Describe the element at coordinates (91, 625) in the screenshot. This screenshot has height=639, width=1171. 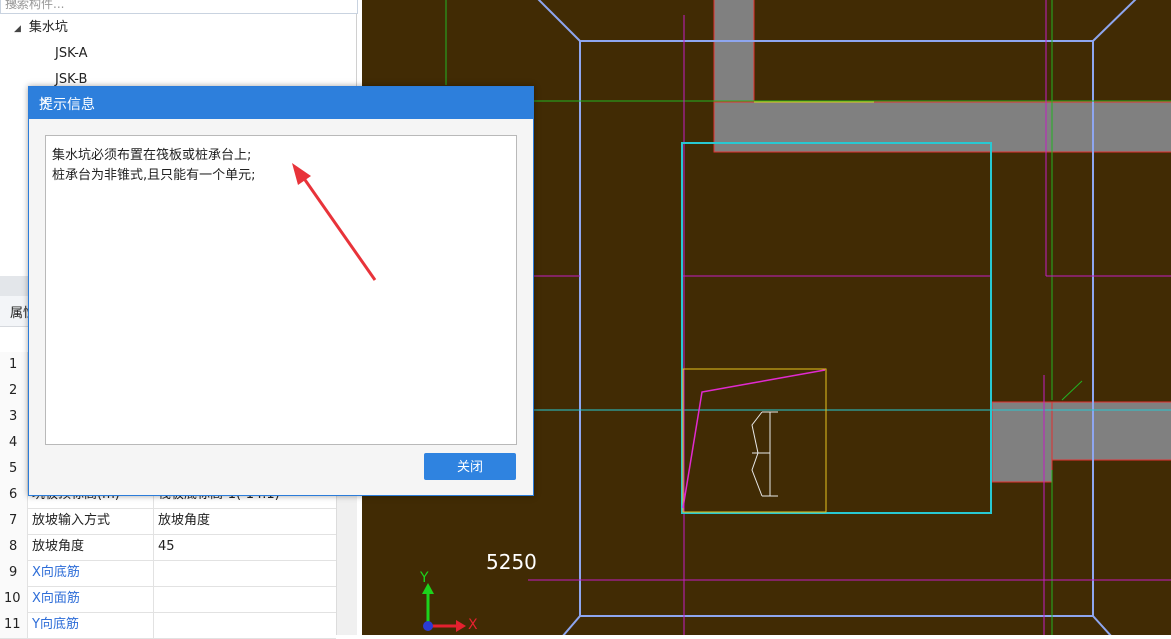
I see `property-name: Y向底筋` at that location.